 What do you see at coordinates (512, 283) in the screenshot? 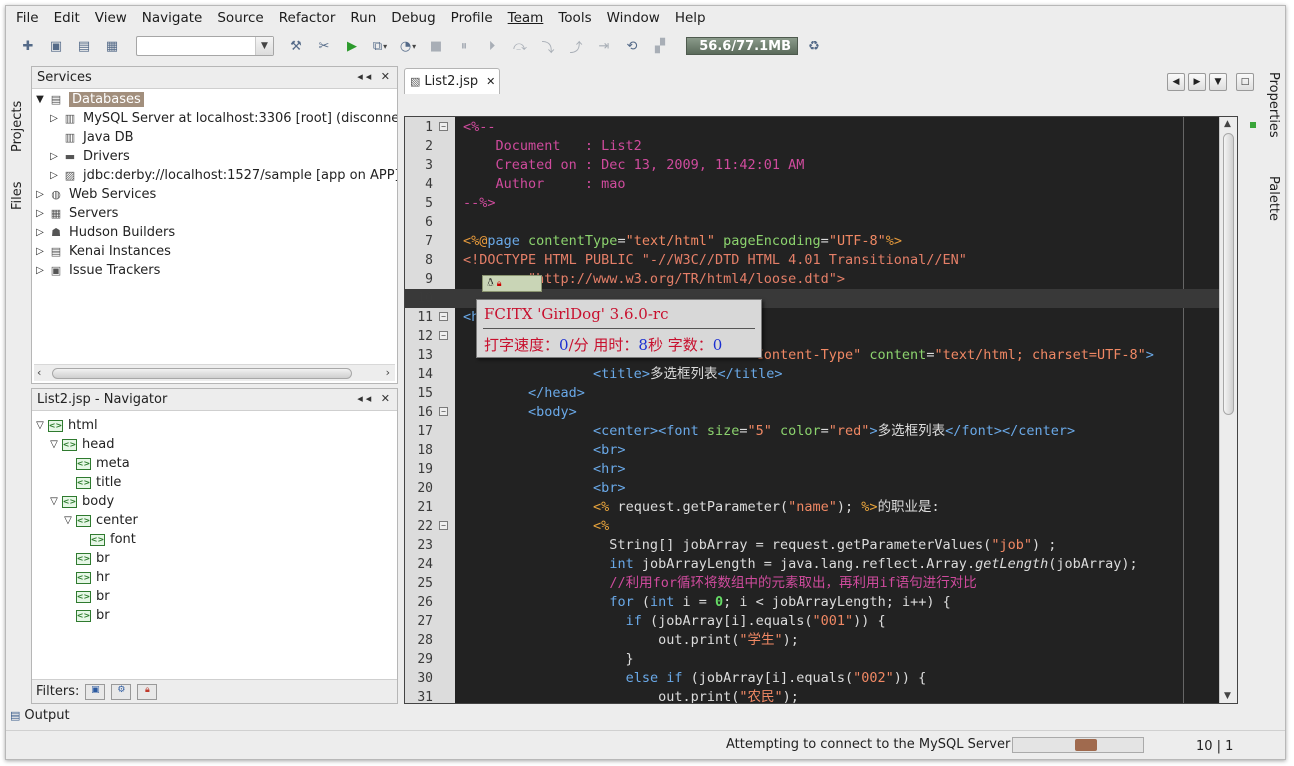
I see `fcitx-status-bar: 🐧︎ 🔒︎` at bounding box center [512, 283].